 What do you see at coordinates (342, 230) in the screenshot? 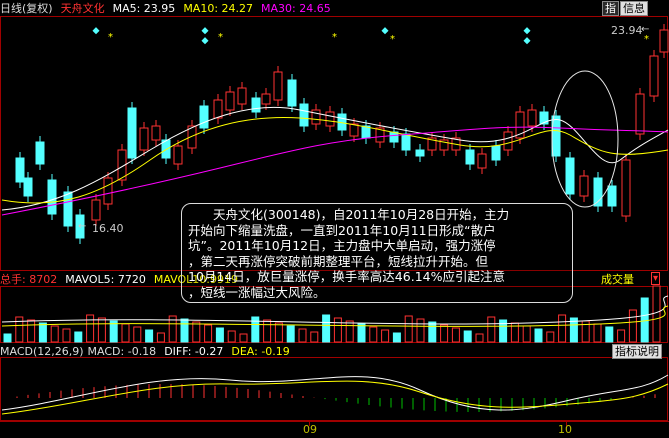
I see `callout-line: 开始向下缩量洗盘，一直到2011年10月11日形成“散户` at bounding box center [342, 230].